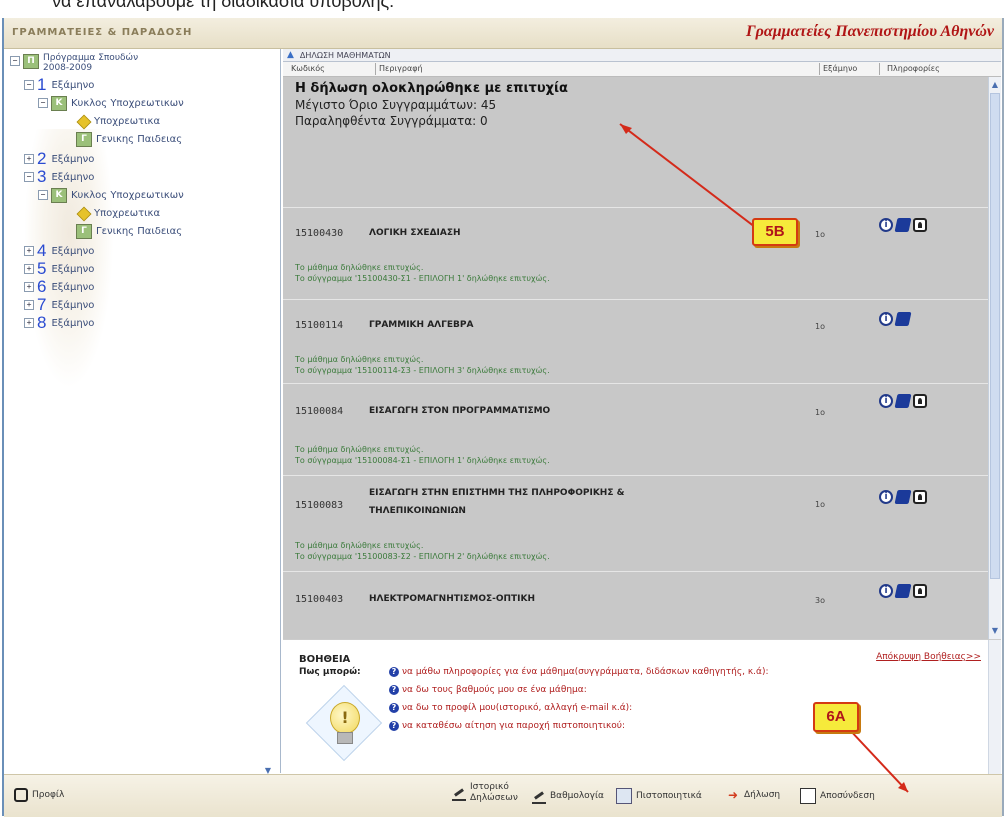  Describe the element at coordinates (421, 325) in the screenshot. I see `course-title: ΓΡΑΜΜΙΚΗ ΑΛΓΕΒΡΑ` at that location.